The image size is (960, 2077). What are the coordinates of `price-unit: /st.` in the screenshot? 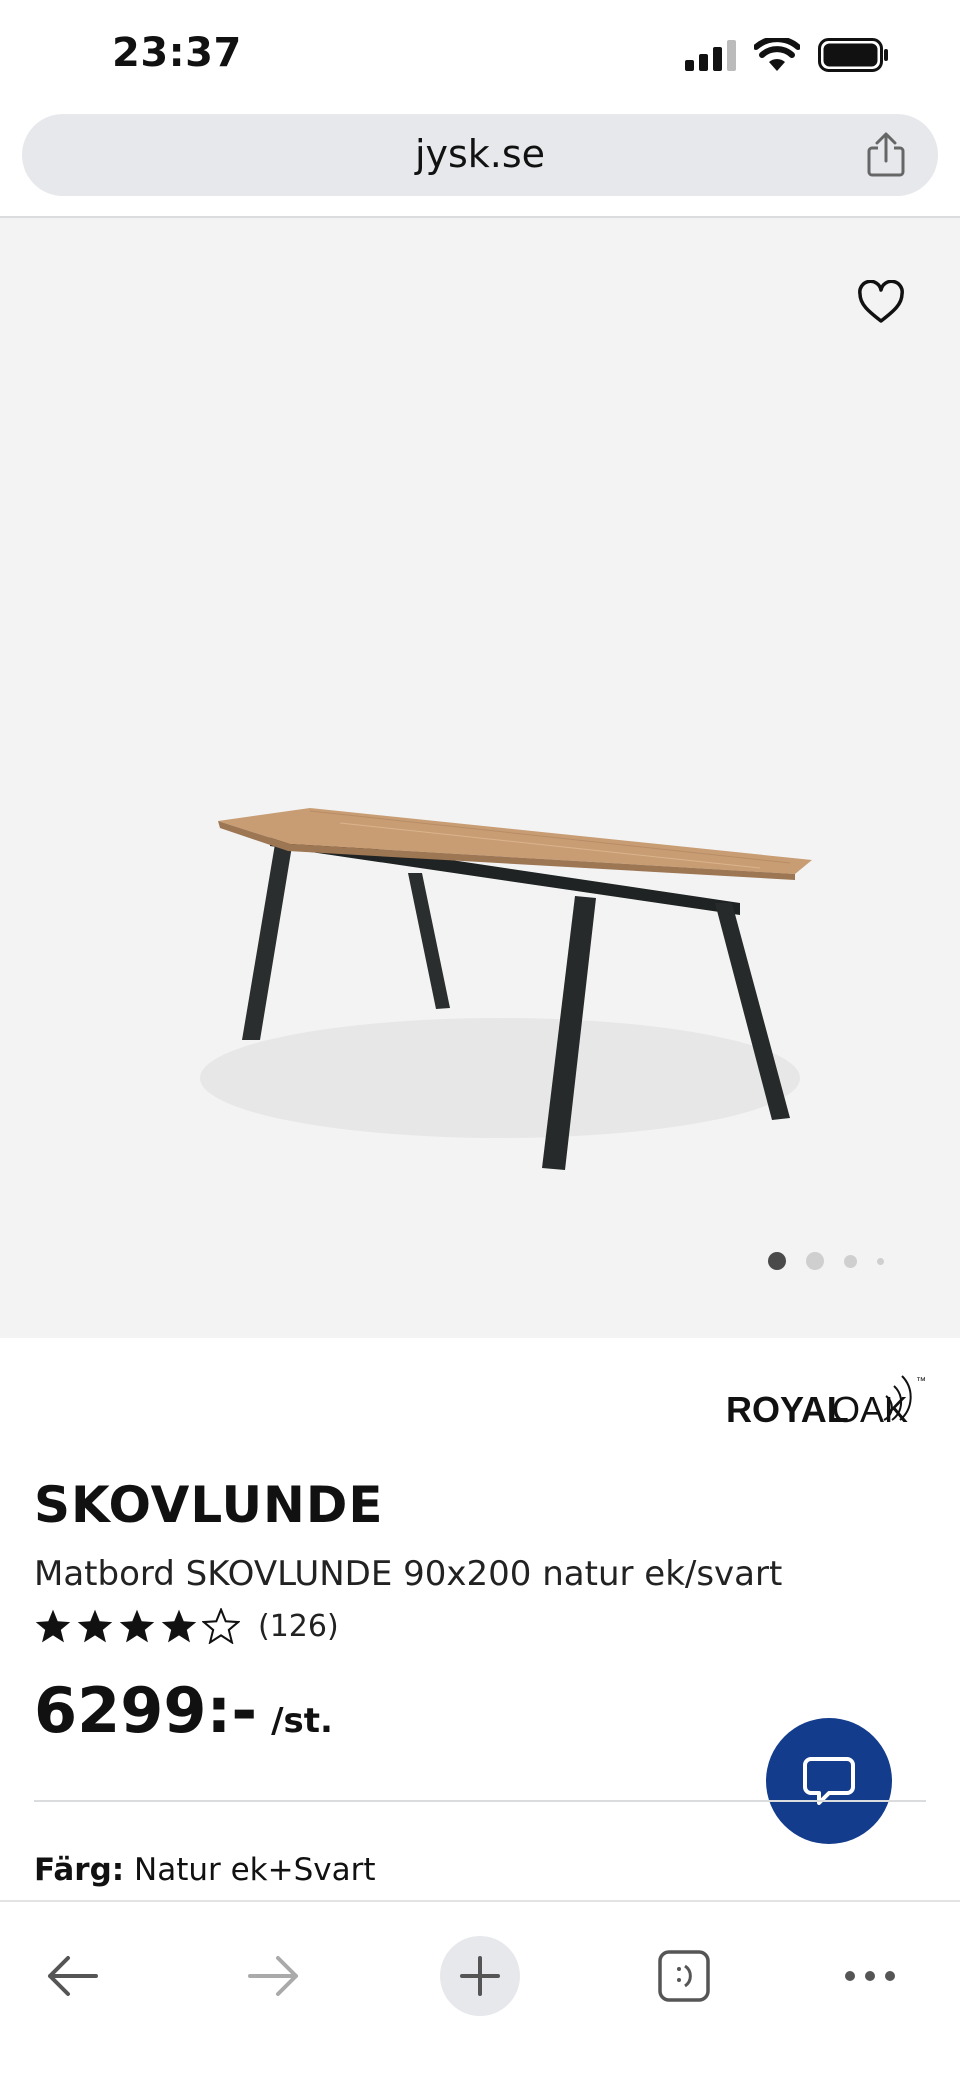 It's located at (302, 1721).